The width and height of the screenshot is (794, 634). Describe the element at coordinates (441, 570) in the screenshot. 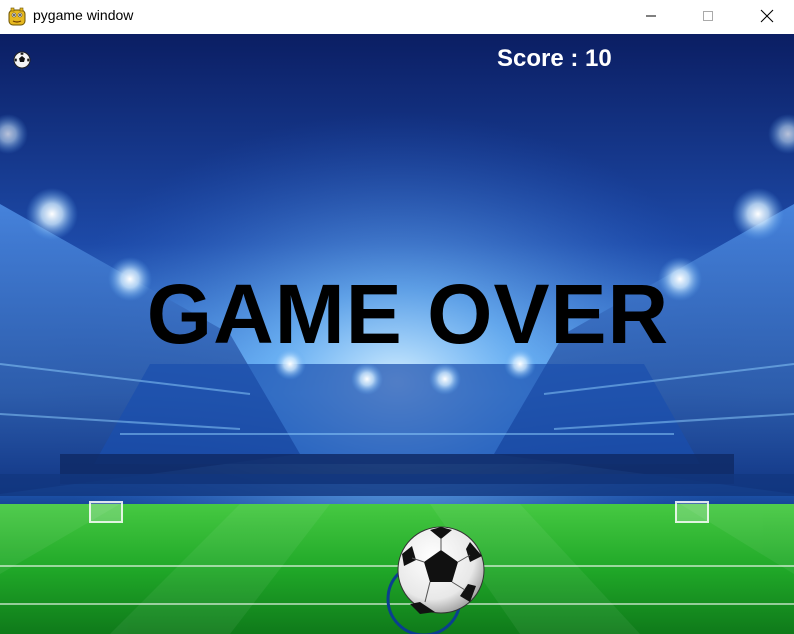

I see `soccer-ball` at that location.